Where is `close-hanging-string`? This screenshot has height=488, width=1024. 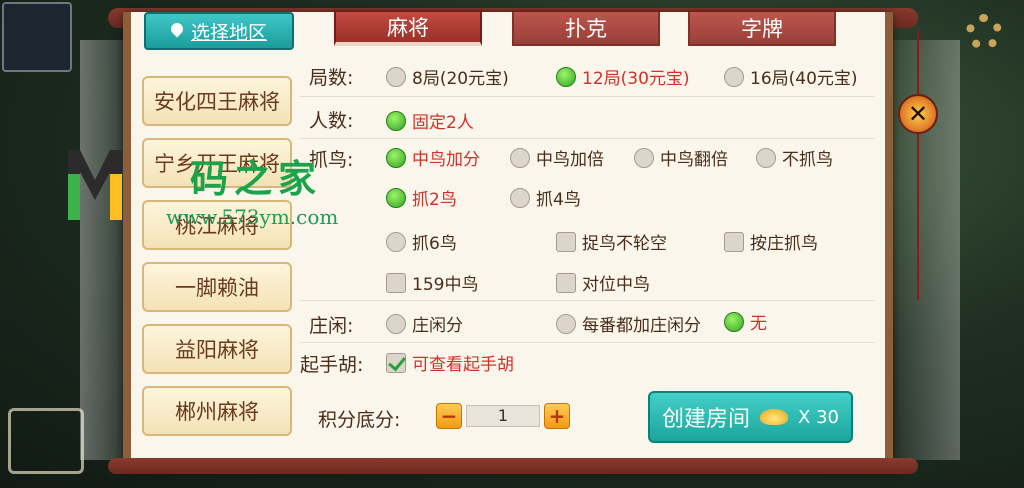 close-hanging-string is located at coordinates (918, 165).